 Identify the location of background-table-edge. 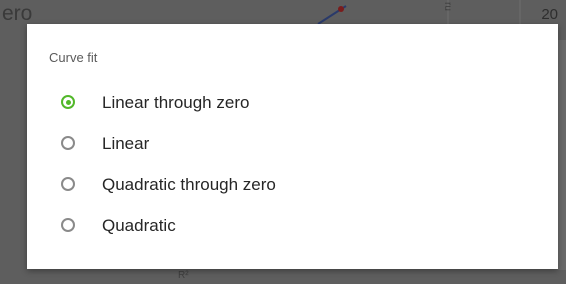
(562, 155).